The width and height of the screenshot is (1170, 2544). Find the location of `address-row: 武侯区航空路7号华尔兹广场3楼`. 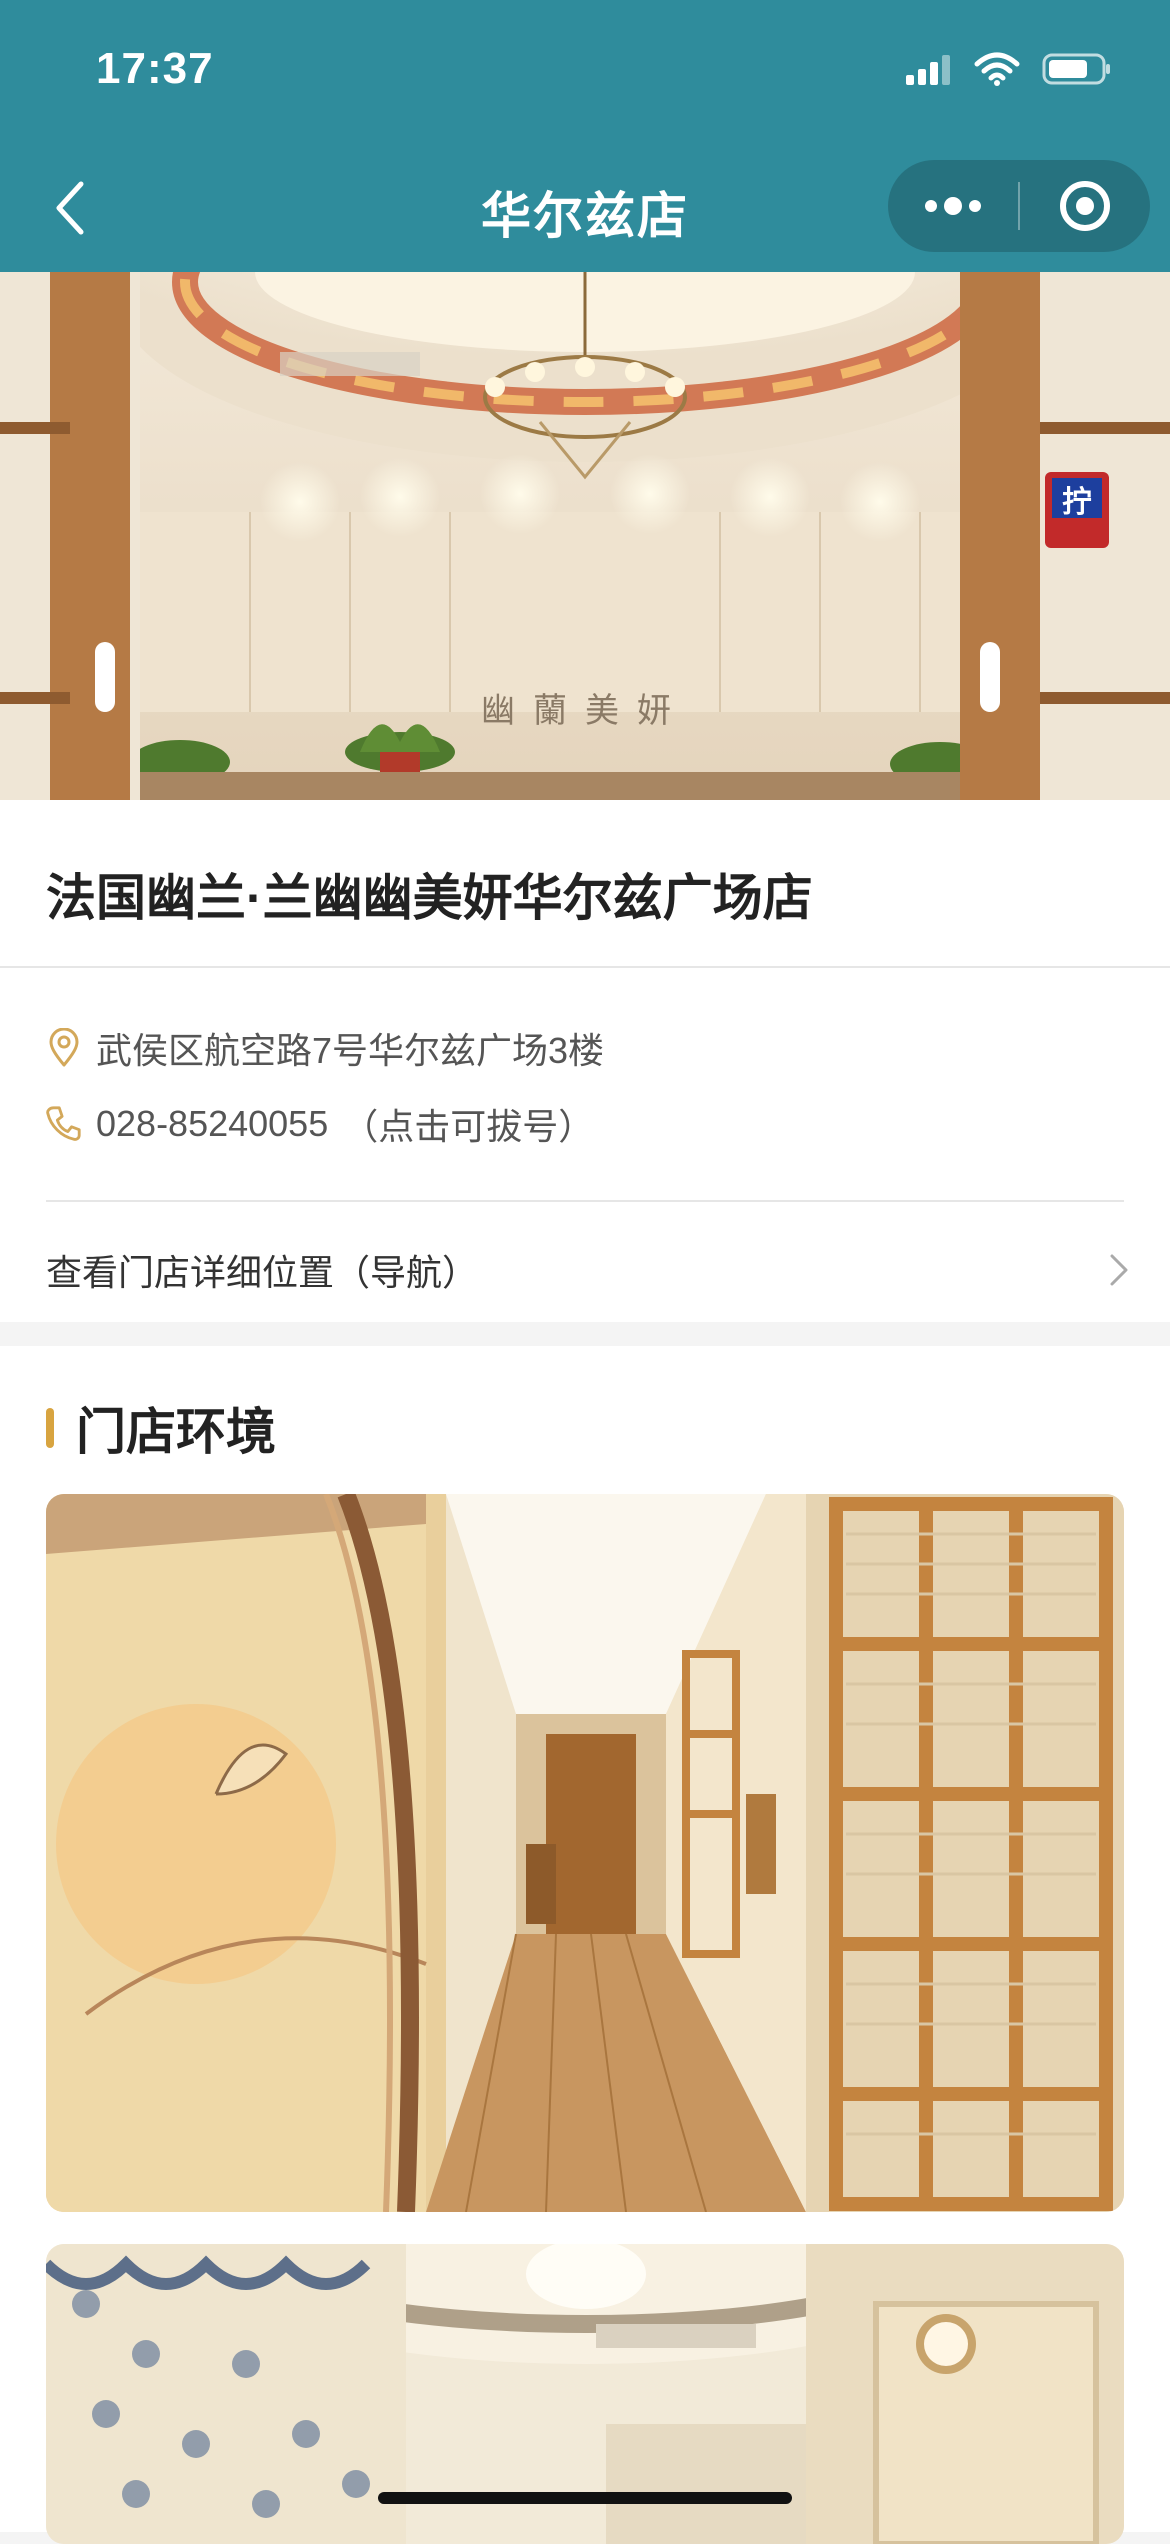

address-row: 武侯区航空路7号华尔兹广场3楼 is located at coordinates (325, 1048).